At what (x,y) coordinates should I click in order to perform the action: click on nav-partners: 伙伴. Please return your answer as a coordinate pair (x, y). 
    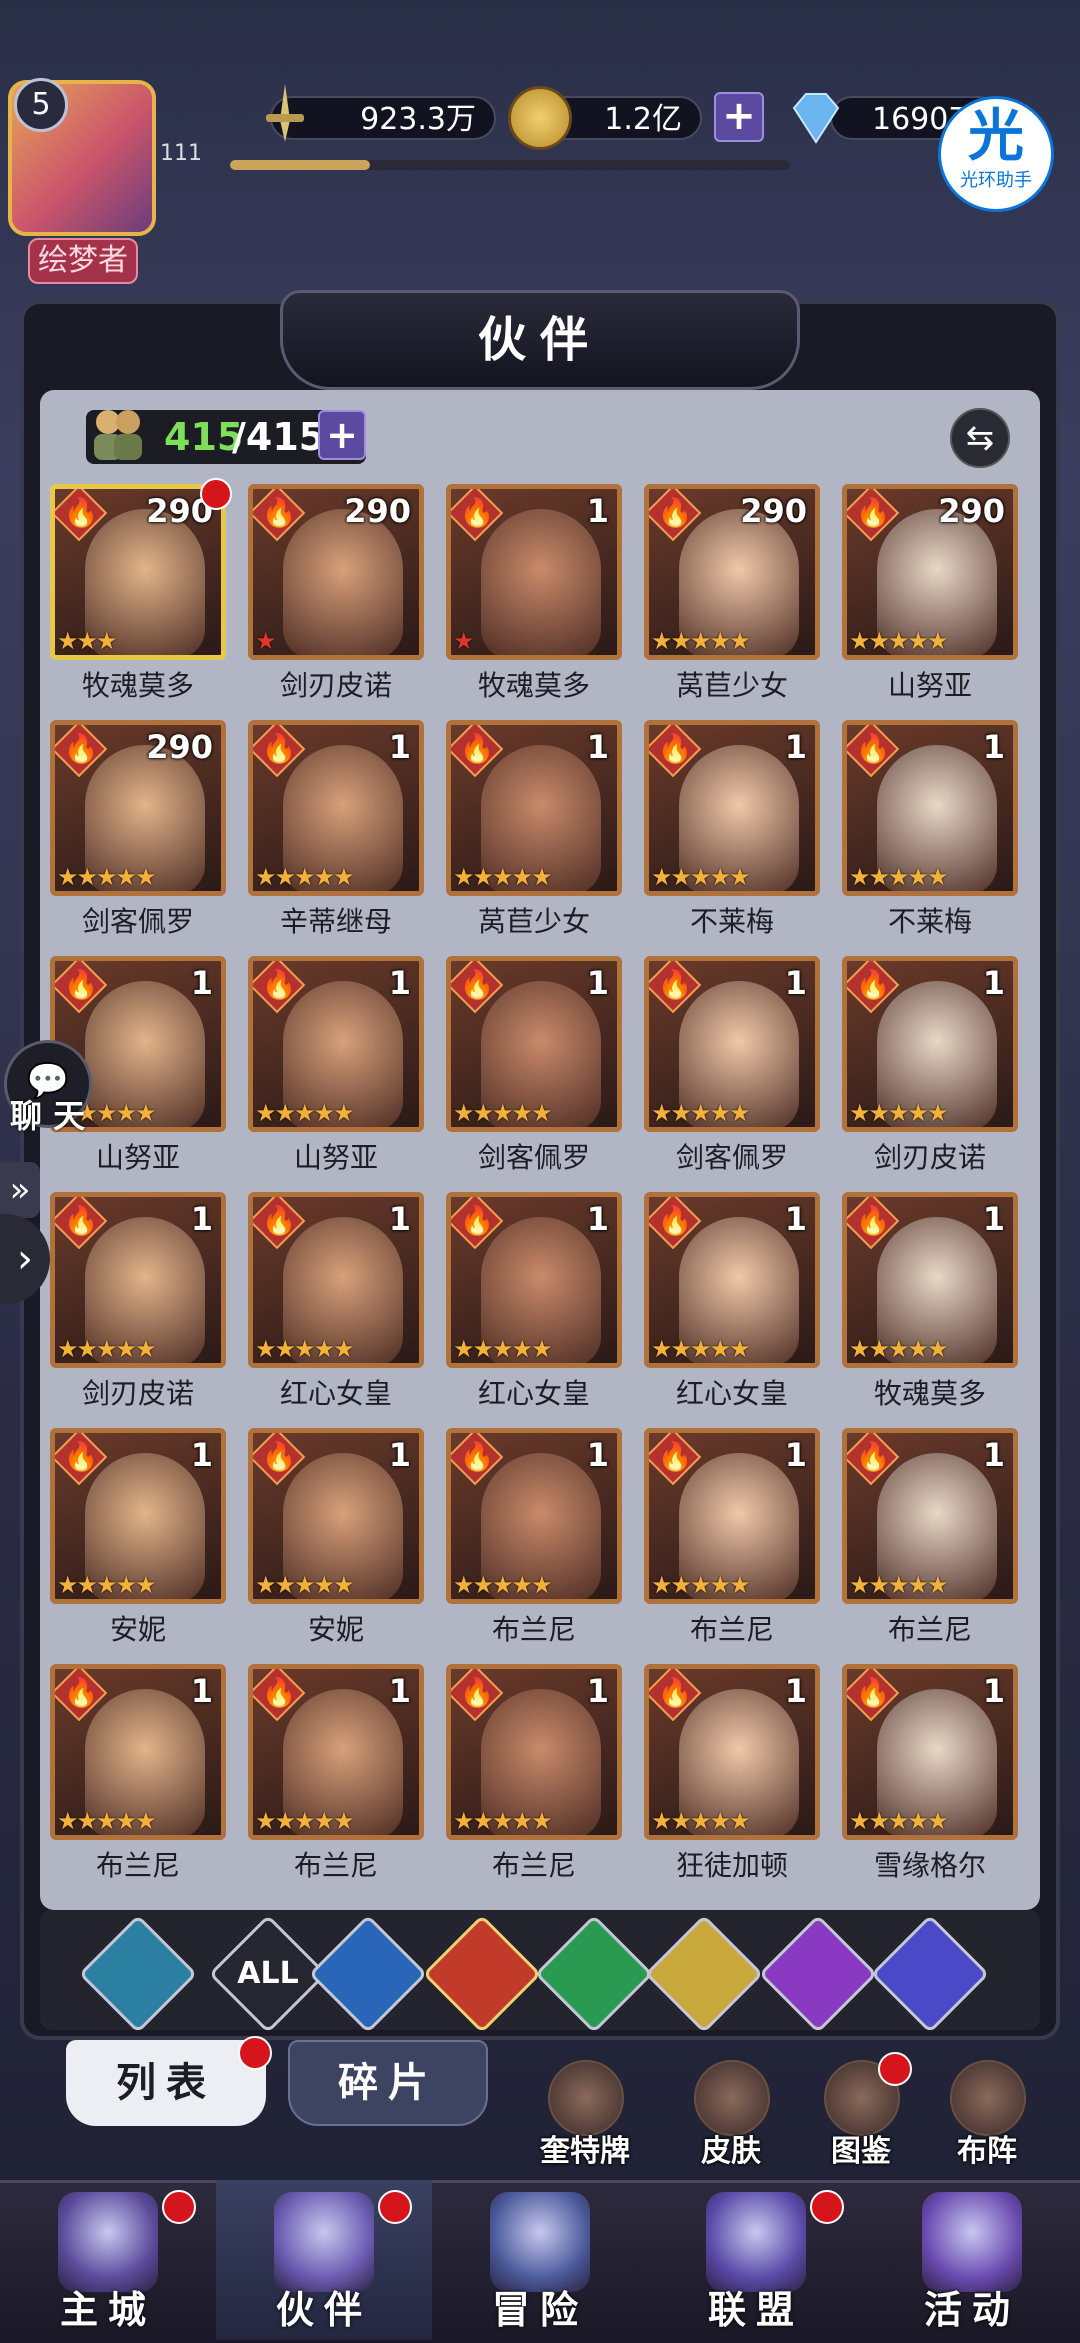
    Looking at the image, I should click on (324, 2260).